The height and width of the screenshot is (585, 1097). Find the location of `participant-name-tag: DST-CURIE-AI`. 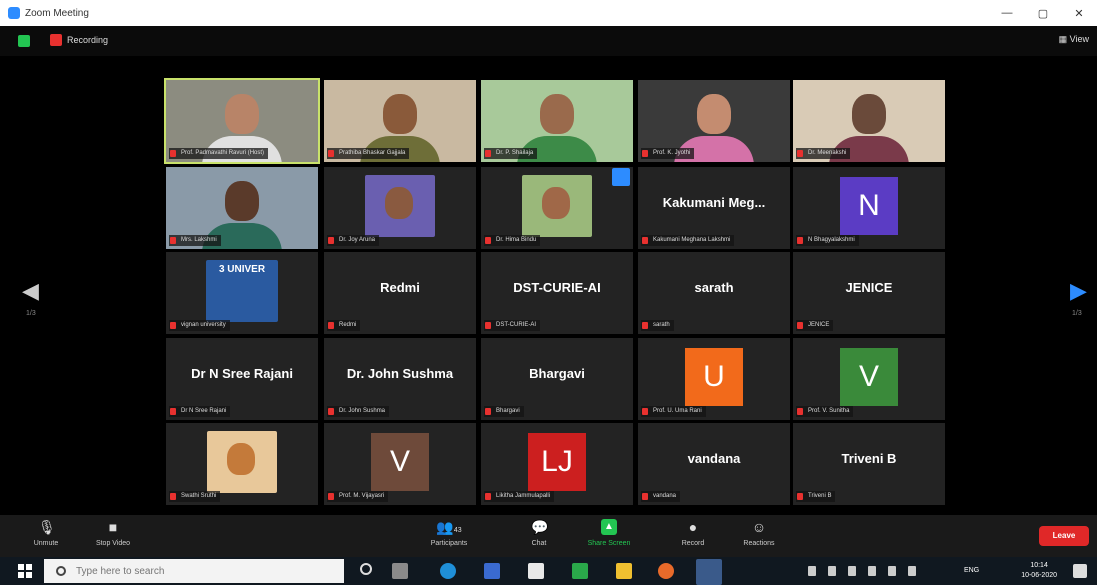

participant-name-tag: DST-CURIE-AI is located at coordinates (512, 325).